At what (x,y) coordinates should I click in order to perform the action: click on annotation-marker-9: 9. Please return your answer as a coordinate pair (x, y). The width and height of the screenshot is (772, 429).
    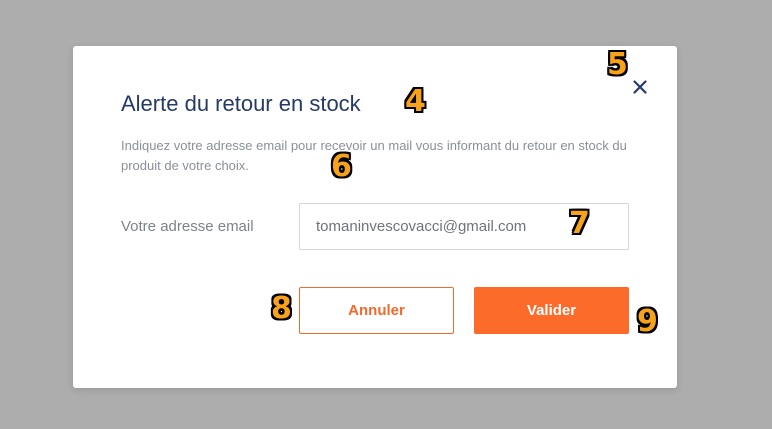
    Looking at the image, I should click on (647, 321).